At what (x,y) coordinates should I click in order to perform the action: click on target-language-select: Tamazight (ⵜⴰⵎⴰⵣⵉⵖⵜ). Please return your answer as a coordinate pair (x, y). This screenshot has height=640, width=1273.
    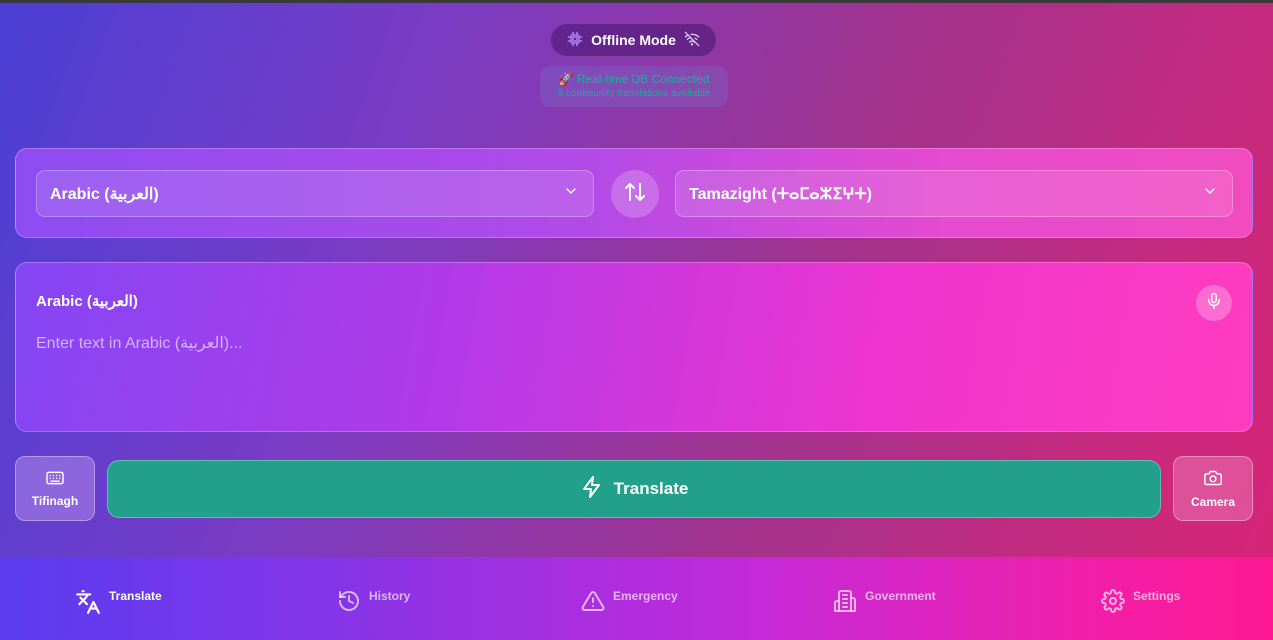
    Looking at the image, I should click on (954, 193).